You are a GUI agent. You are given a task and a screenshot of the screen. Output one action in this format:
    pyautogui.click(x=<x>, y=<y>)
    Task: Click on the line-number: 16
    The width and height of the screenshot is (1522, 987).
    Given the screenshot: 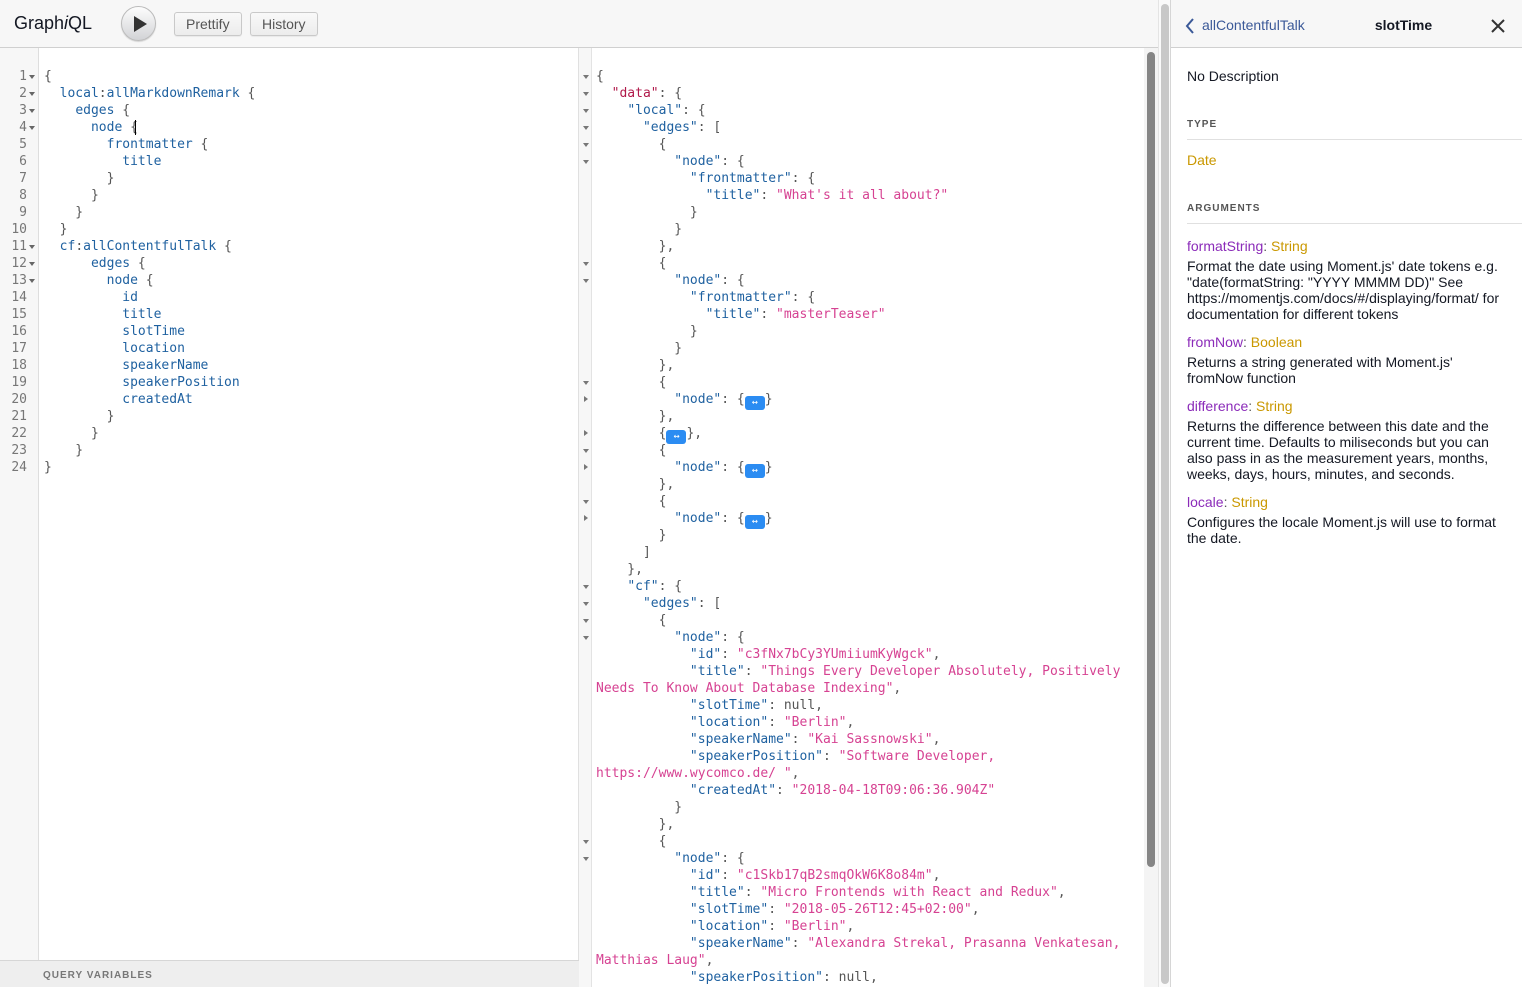 What is the action you would take?
    pyautogui.click(x=19, y=331)
    